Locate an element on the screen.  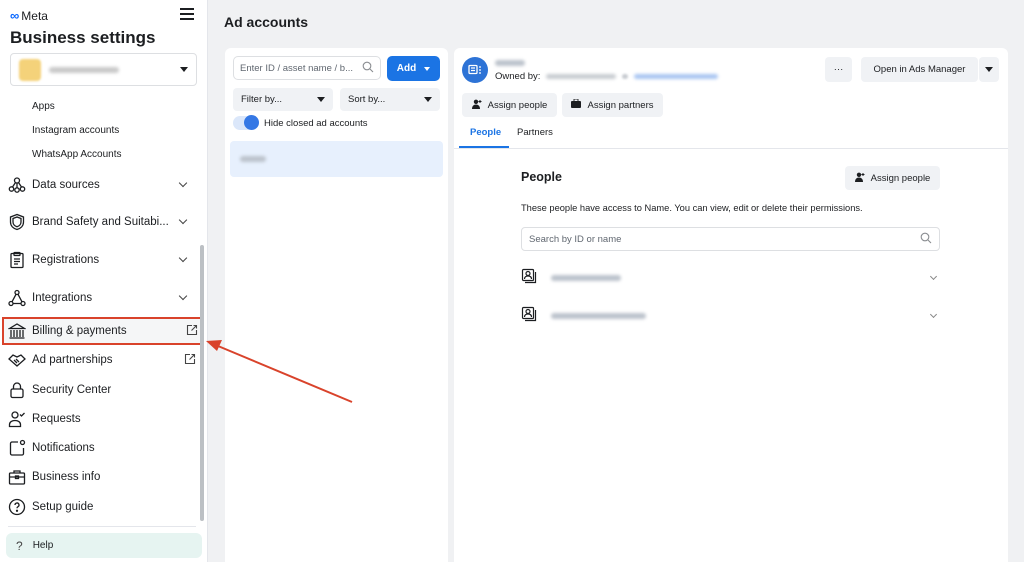
question-circle-icon is located at coordinates (17, 507).